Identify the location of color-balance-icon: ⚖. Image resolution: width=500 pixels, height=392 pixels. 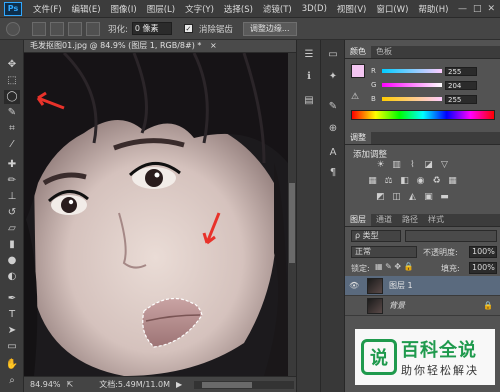
(388, 181).